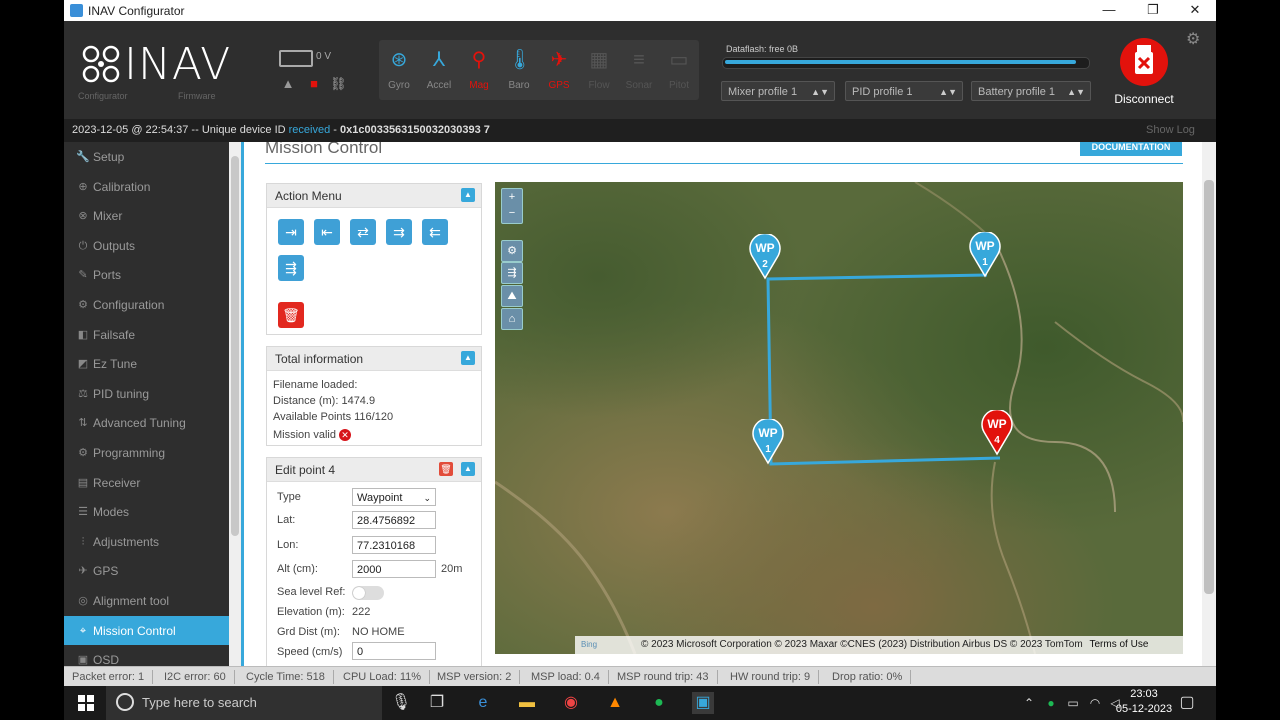 This screenshot has height=720, width=1280. I want to click on chevron-down-icon: ⌄, so click(427, 498).